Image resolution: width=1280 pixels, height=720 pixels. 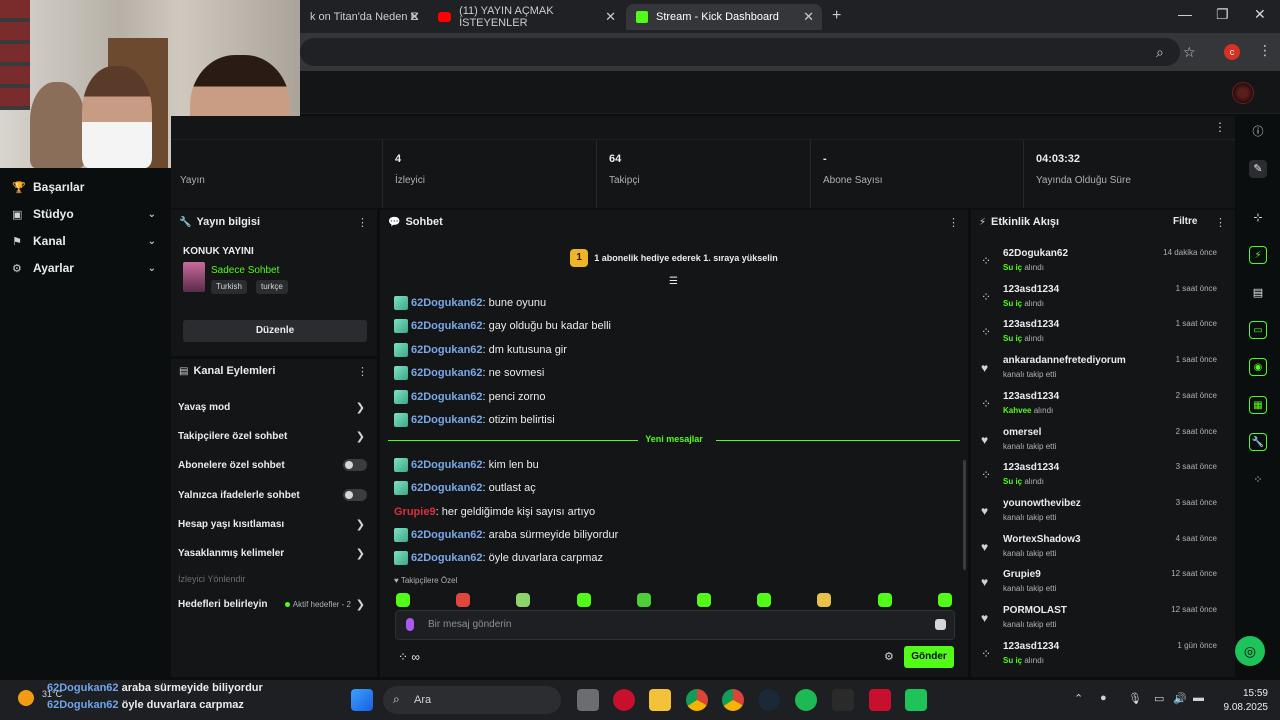 I want to click on omnibox, so click(x=740, y=52).